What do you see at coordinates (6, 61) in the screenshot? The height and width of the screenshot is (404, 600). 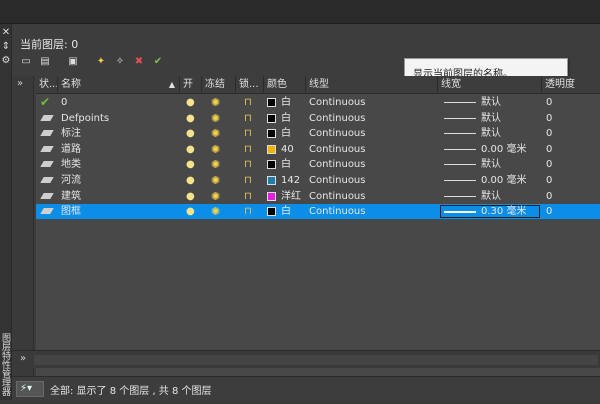 I see `settings-icon: ⚙` at bounding box center [6, 61].